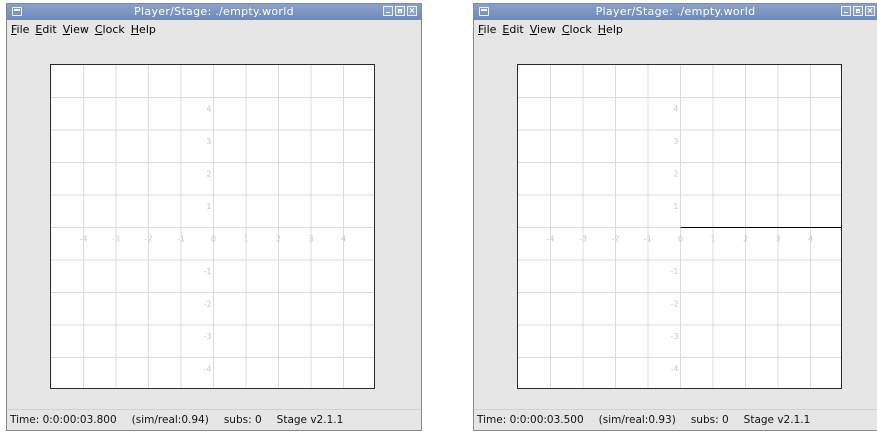 This screenshot has width=877, height=432. What do you see at coordinates (170, 420) in the screenshot?
I see `status-sim-real: (sim/real:0.94)` at bounding box center [170, 420].